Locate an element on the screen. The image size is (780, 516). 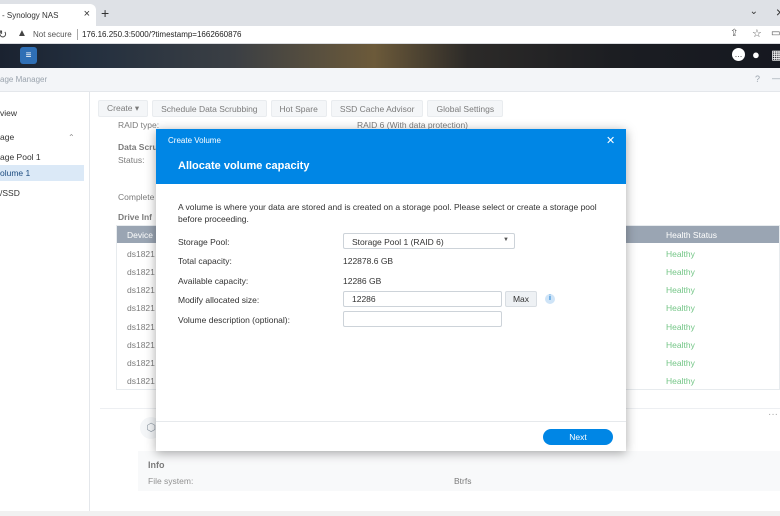
next-button: Next is located at coordinates (578, 437).